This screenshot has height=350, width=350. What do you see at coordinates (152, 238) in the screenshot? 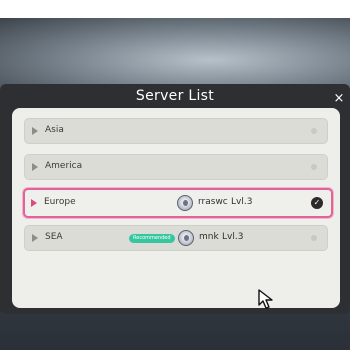
I see `recommended-badge: Recommended` at bounding box center [152, 238].